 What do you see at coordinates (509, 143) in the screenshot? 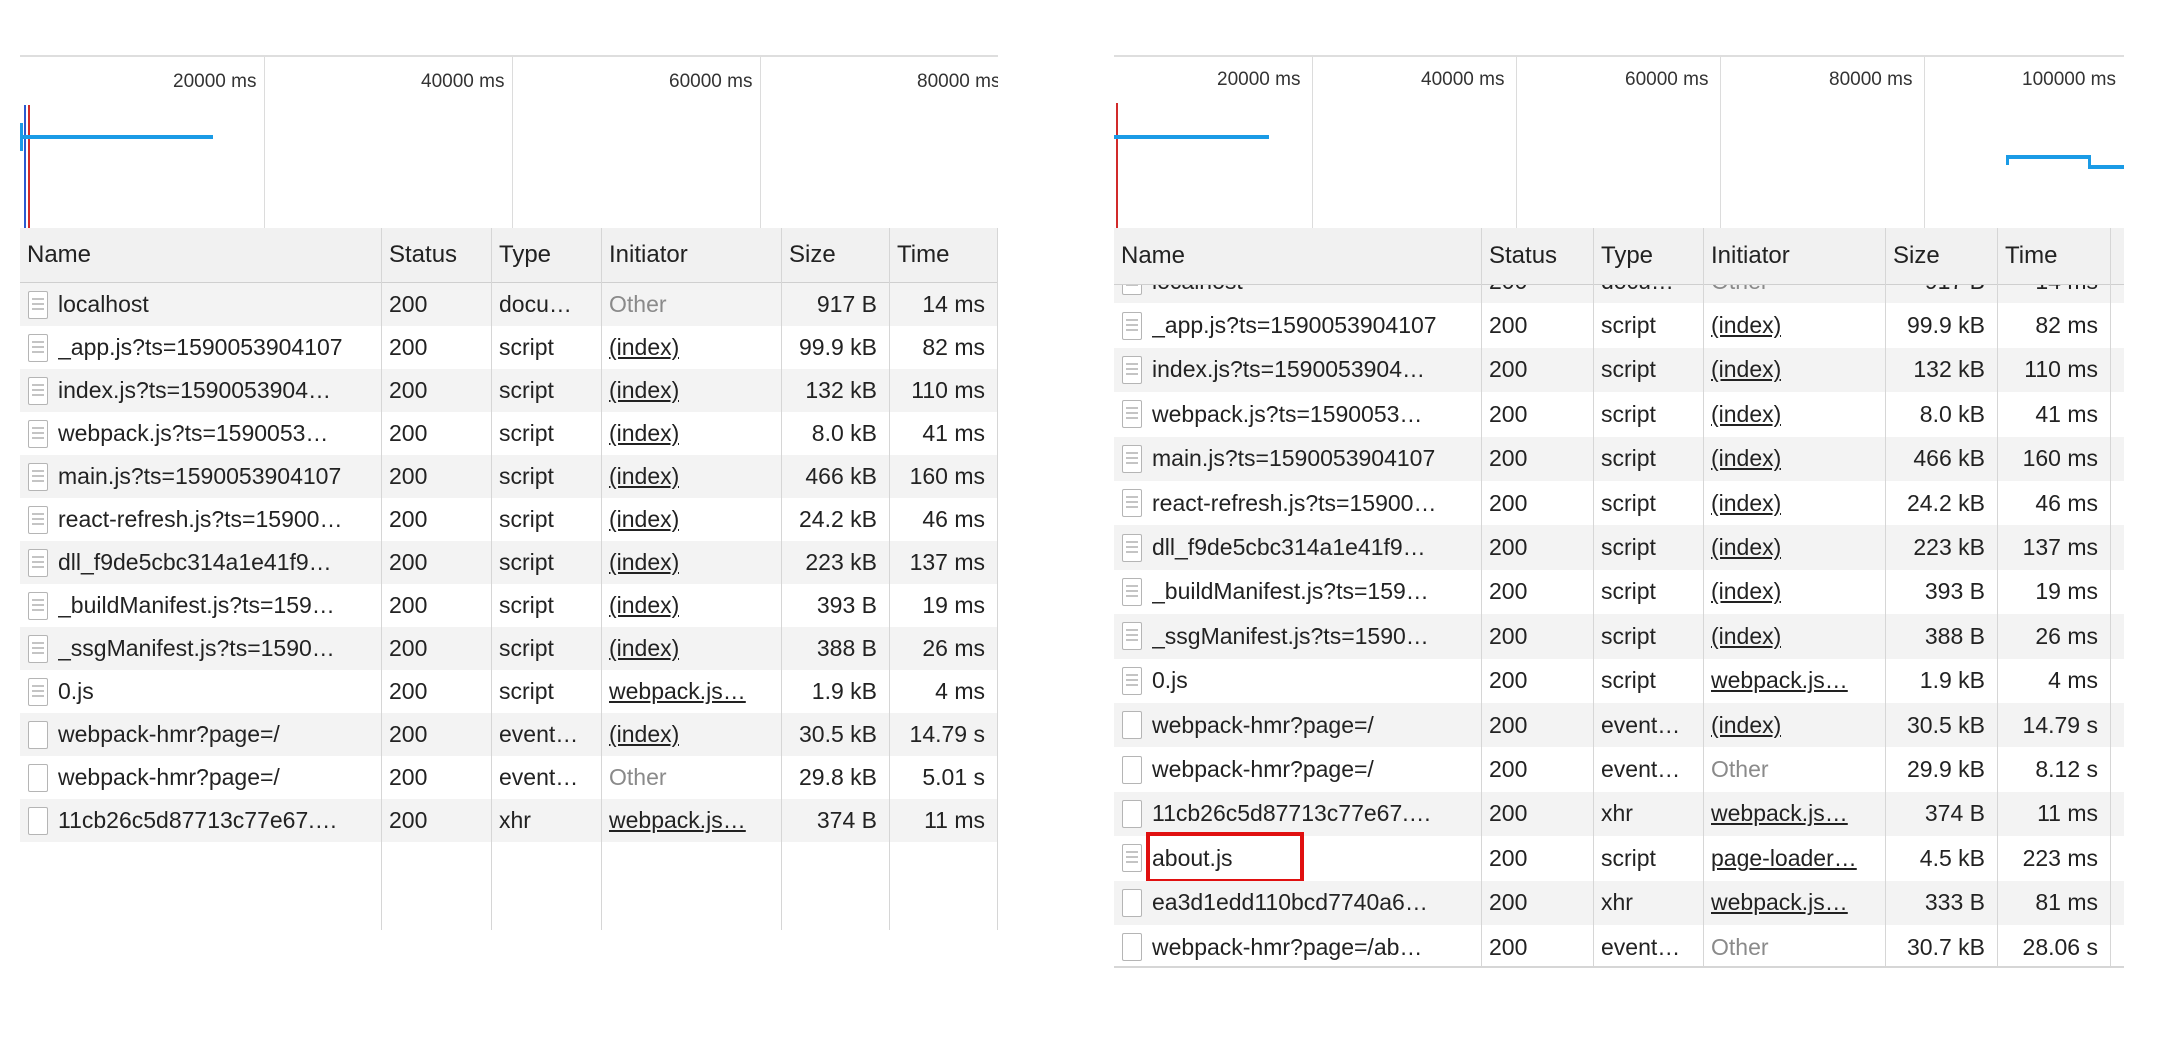
I see `network-overview-timeline: 20000 ms 40000 ms 60000 ms 80000 ms` at bounding box center [509, 143].